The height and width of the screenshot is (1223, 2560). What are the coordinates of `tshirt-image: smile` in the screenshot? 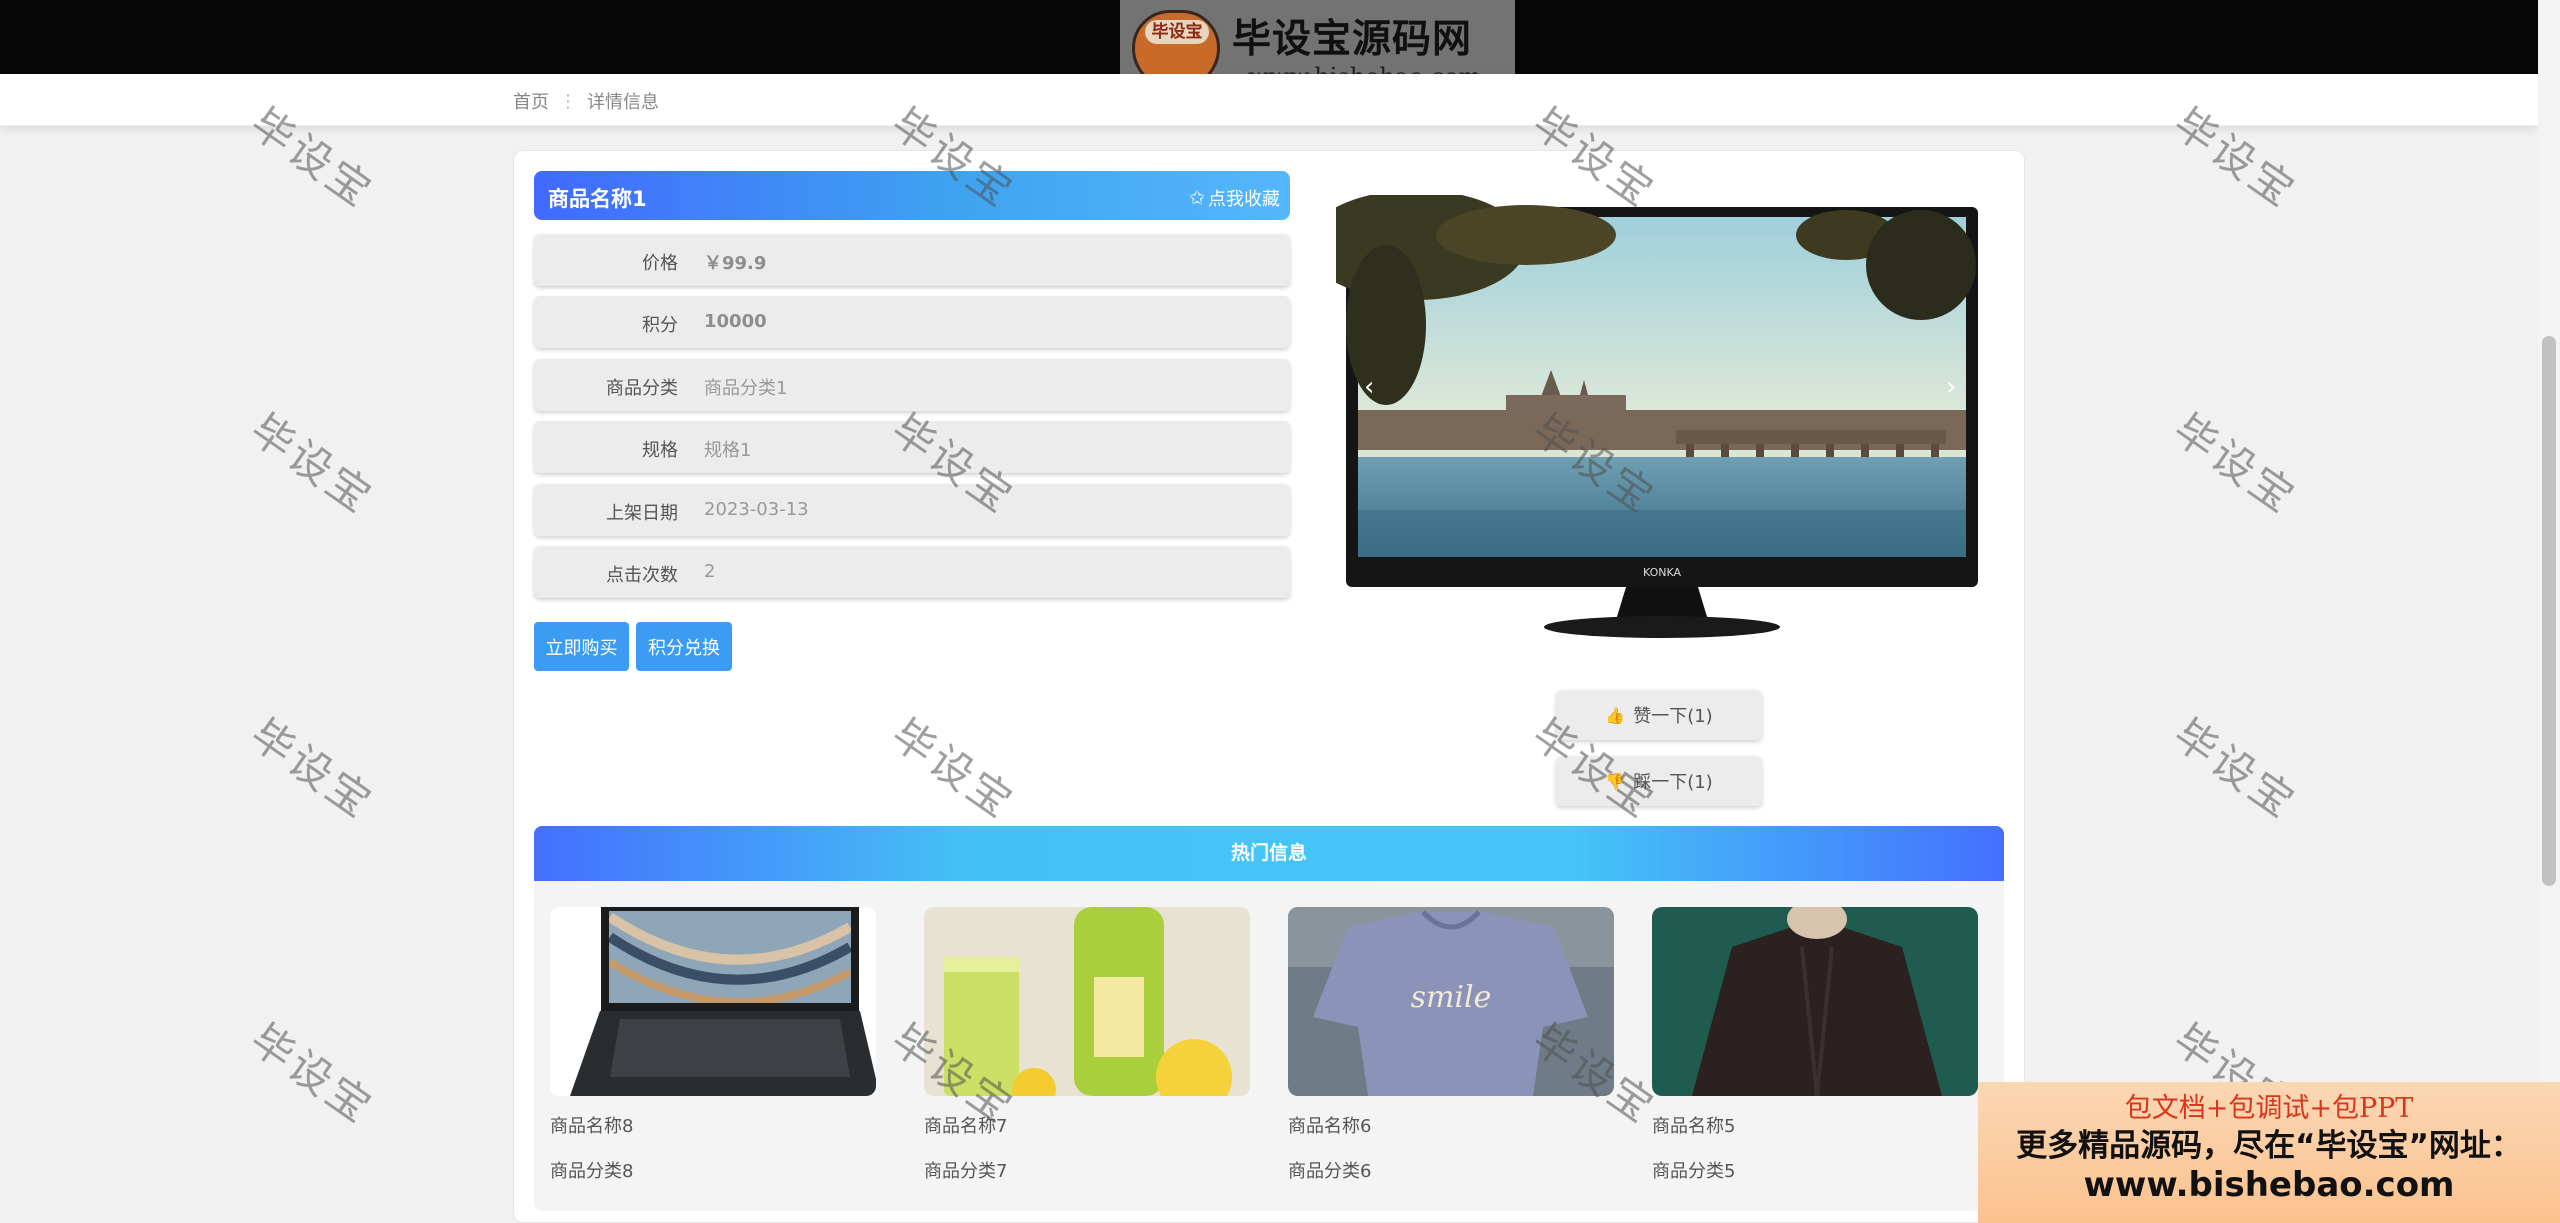 It's located at (1451, 1001).